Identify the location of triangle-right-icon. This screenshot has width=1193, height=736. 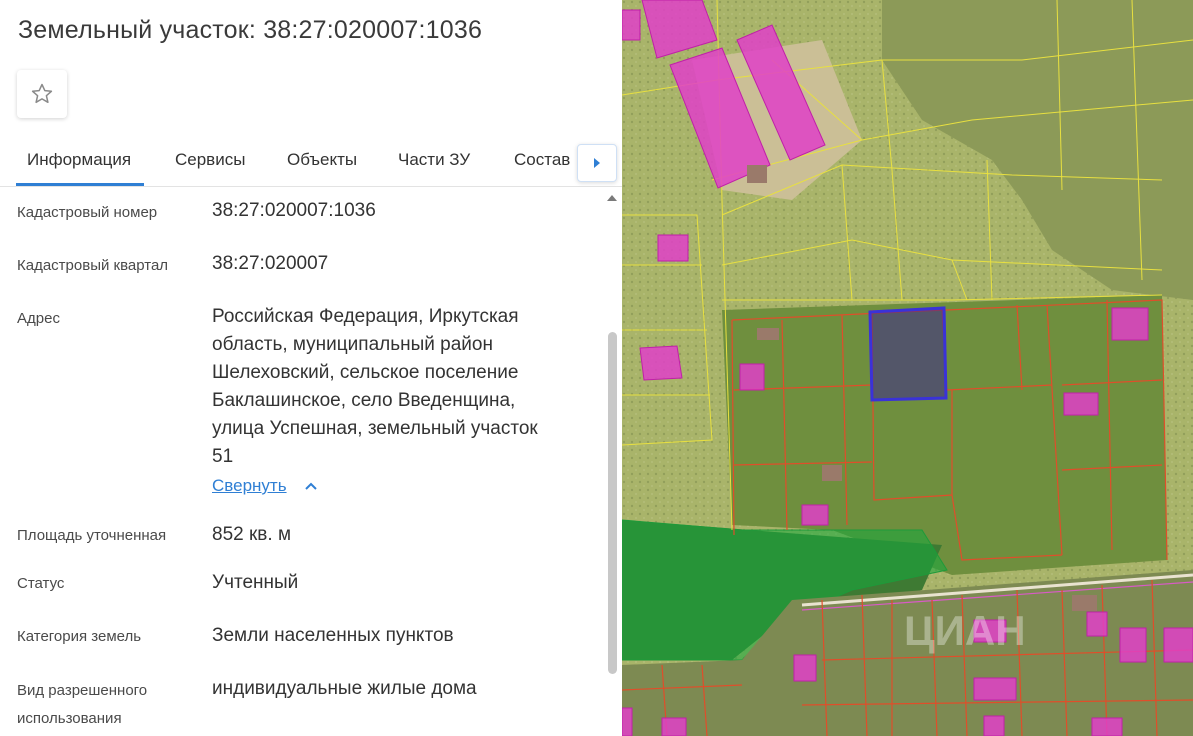
(597, 163).